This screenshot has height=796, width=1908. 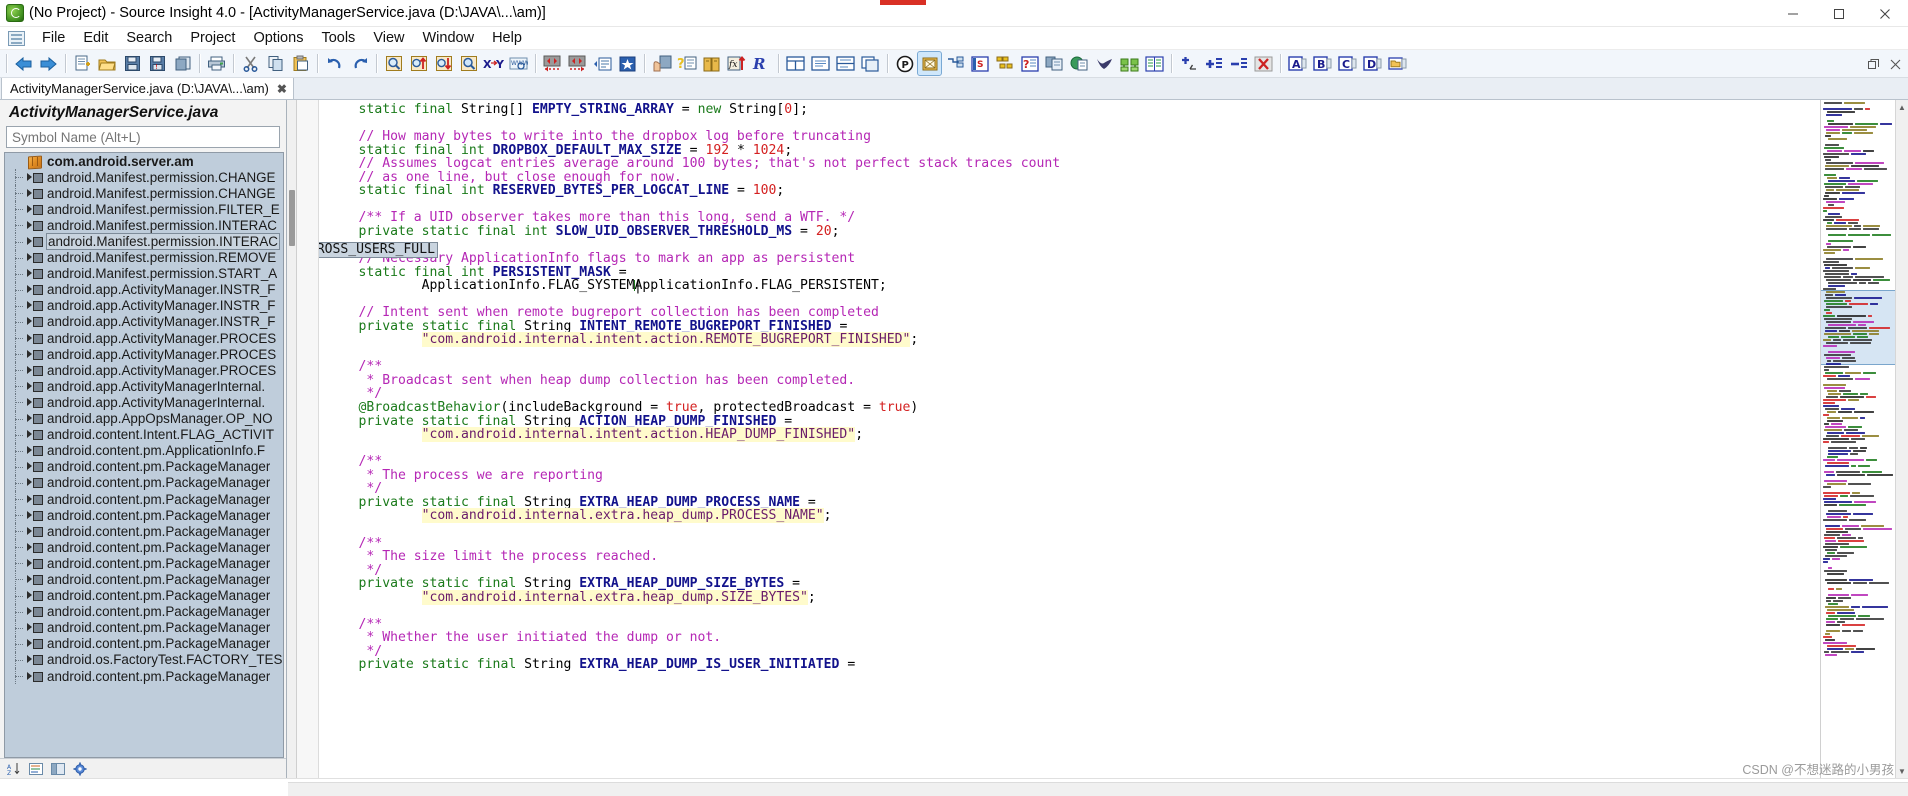 What do you see at coordinates (144, 434) in the screenshot?
I see `symbol-list-item: android.content.Intent.FLAG_ACTIVIT` at bounding box center [144, 434].